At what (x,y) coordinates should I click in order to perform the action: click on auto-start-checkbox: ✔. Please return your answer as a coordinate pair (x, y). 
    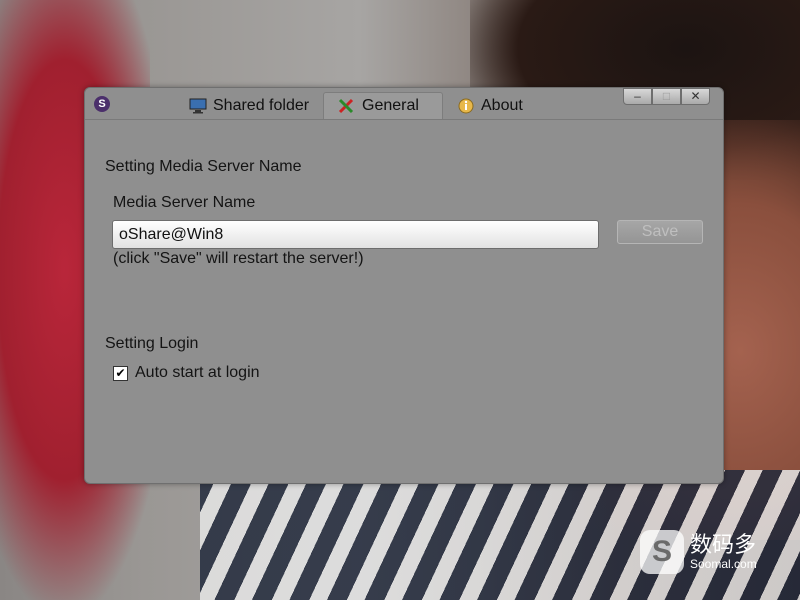
    Looking at the image, I should click on (120, 373).